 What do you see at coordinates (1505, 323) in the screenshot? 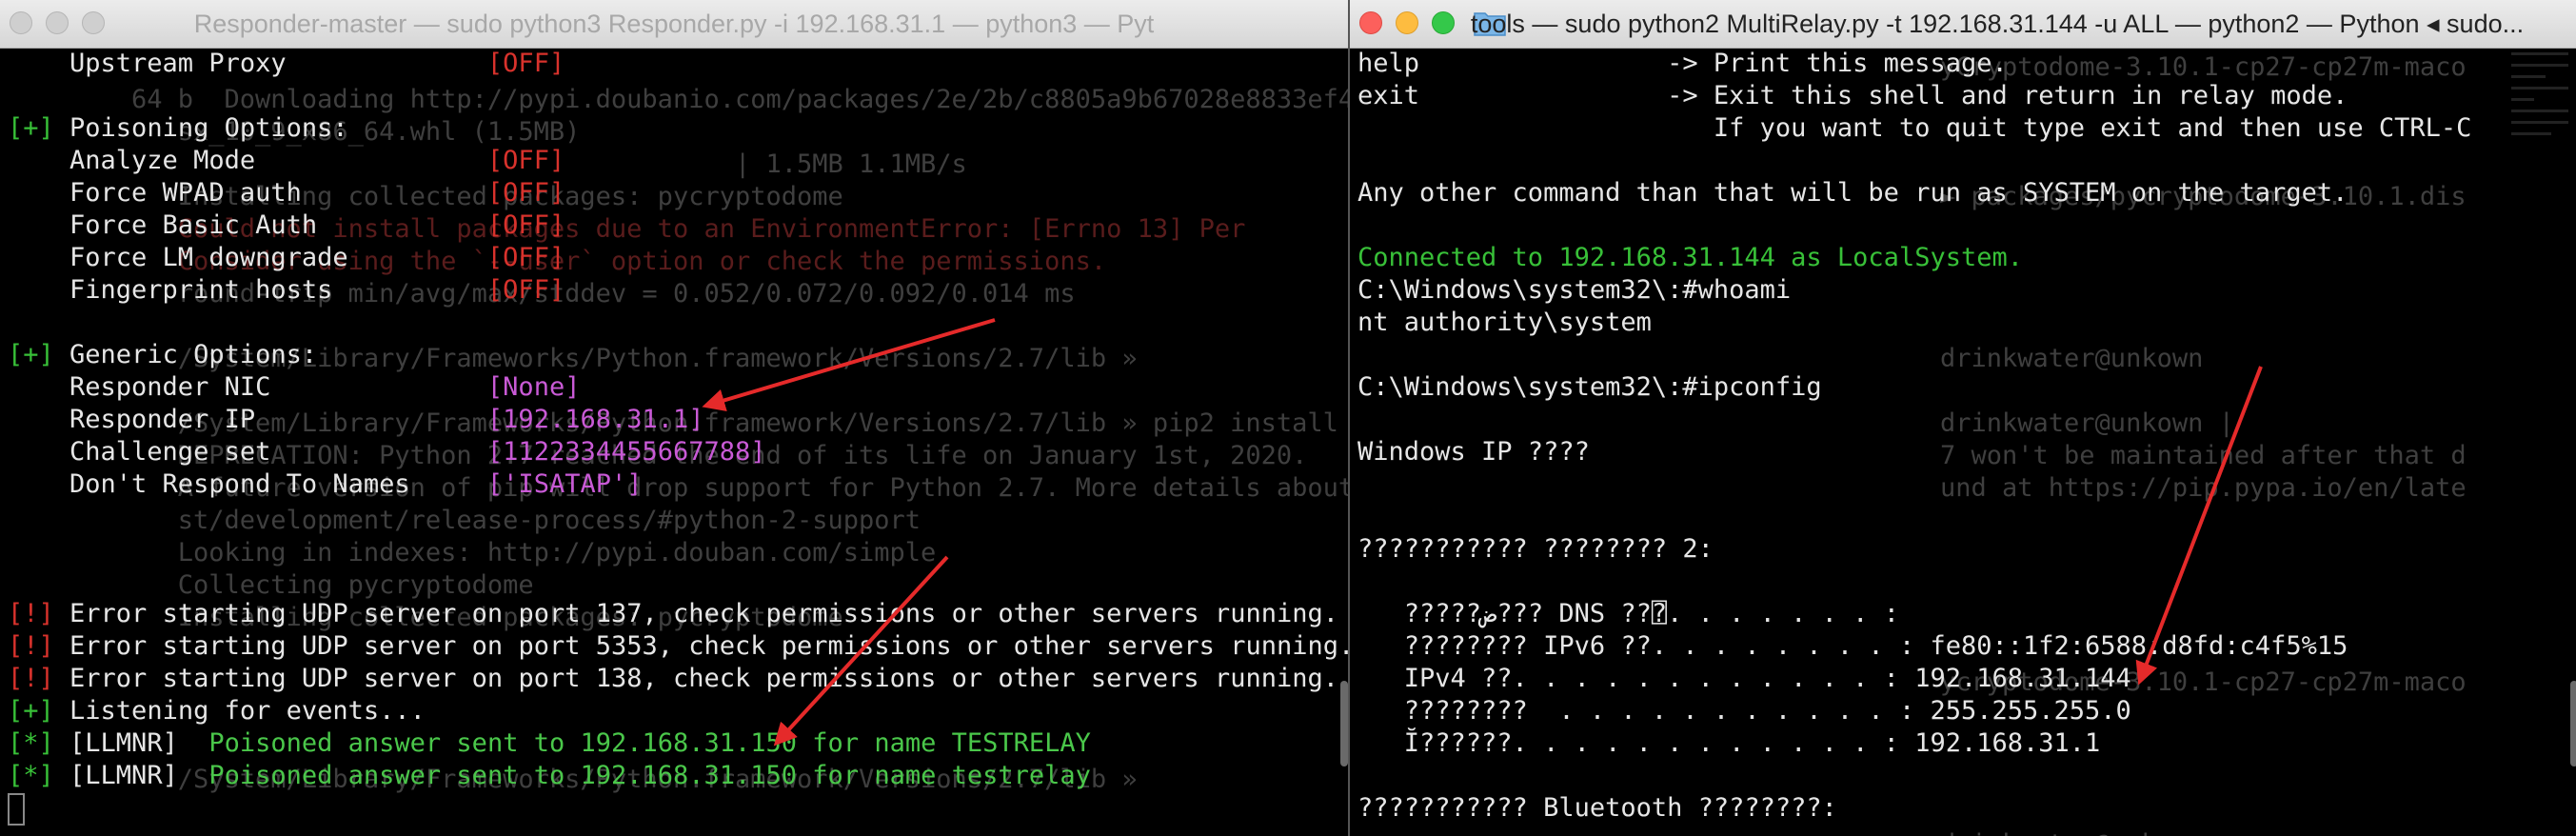
I see `line-text: nt authority\system` at bounding box center [1505, 323].